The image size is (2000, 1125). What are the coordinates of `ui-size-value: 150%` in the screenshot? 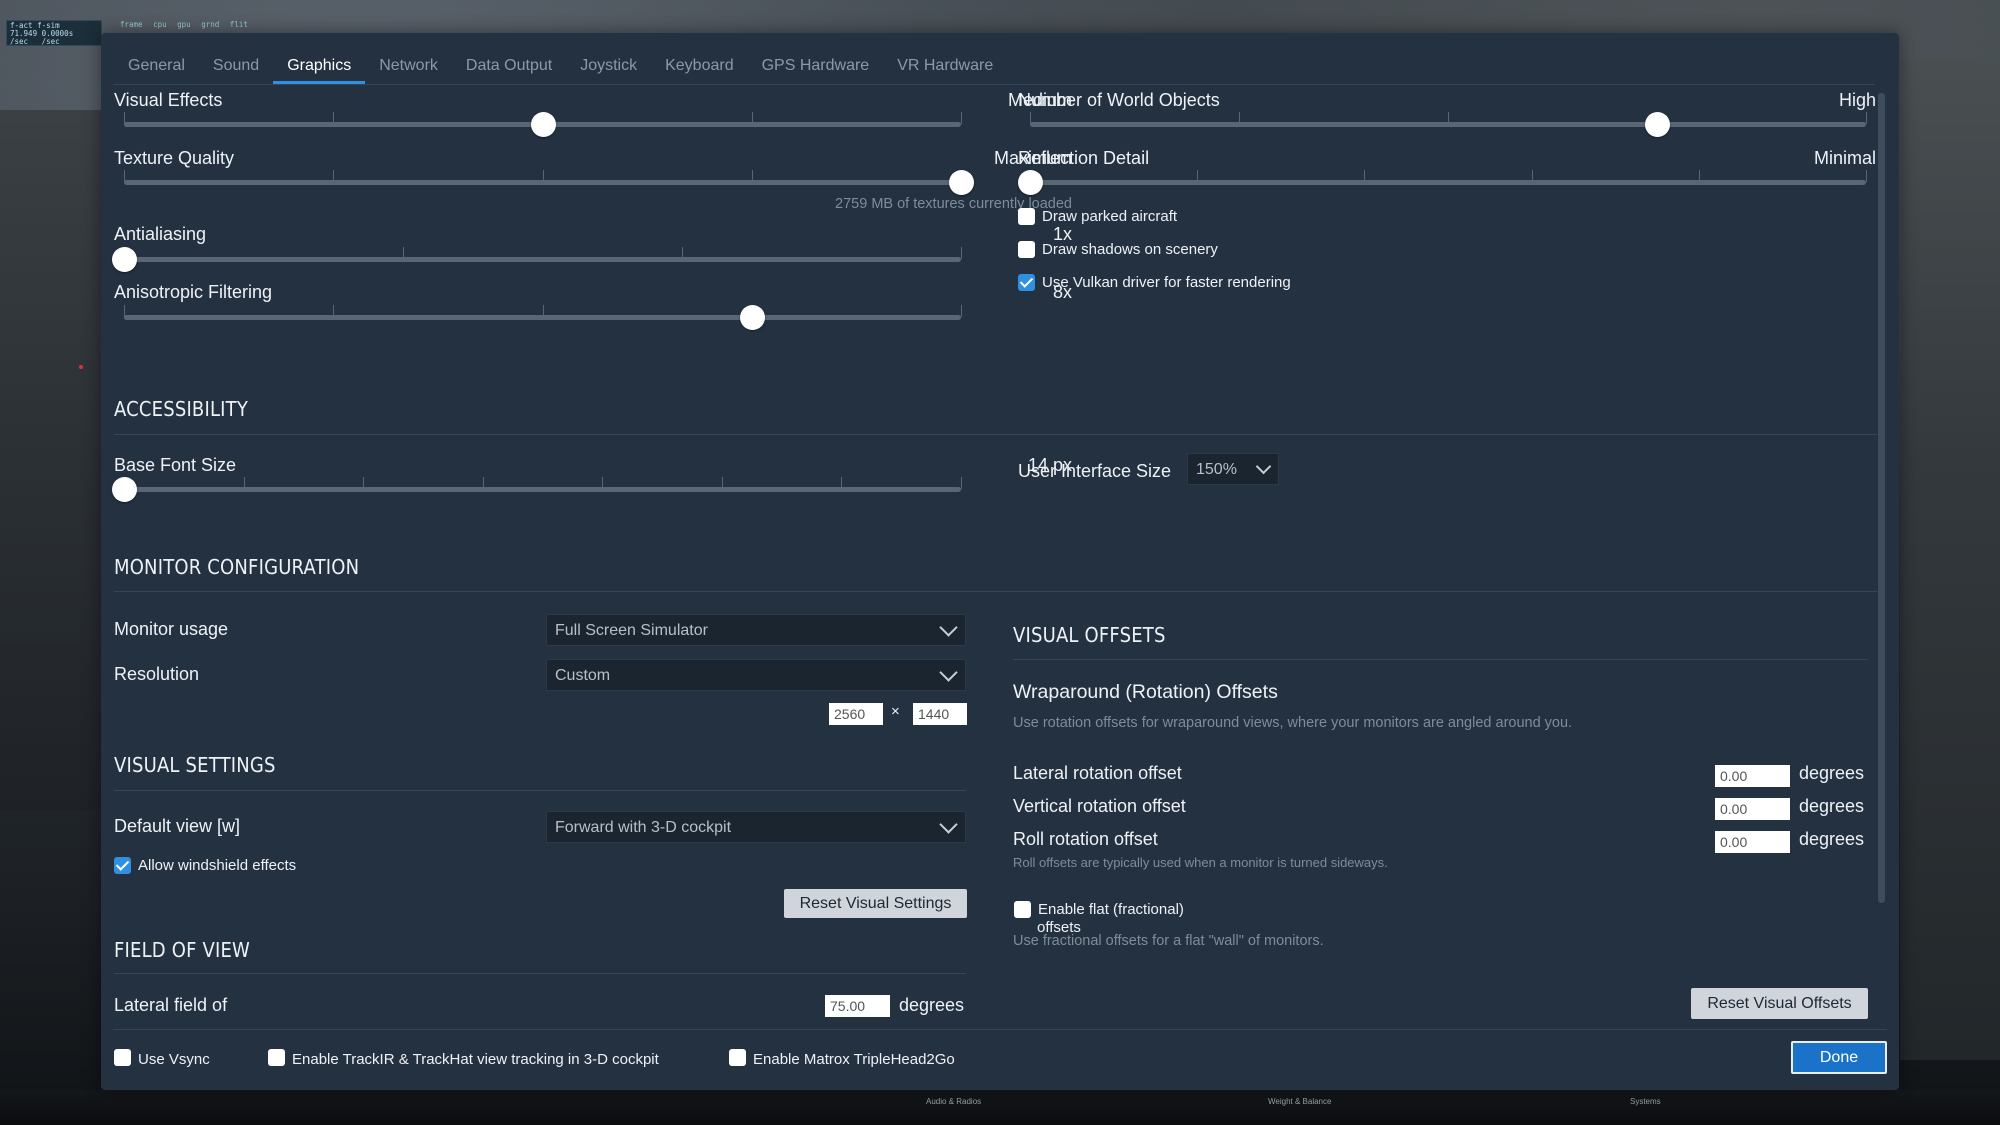 It's located at (1216, 469).